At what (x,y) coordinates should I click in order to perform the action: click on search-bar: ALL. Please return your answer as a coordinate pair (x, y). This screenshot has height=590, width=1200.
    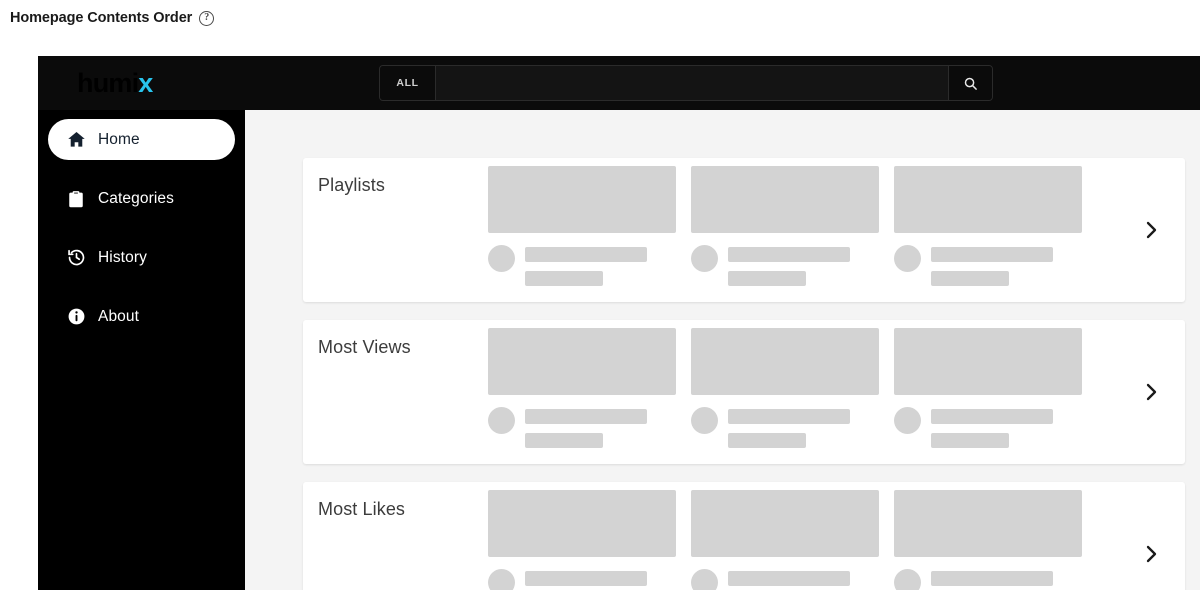
    Looking at the image, I should click on (686, 83).